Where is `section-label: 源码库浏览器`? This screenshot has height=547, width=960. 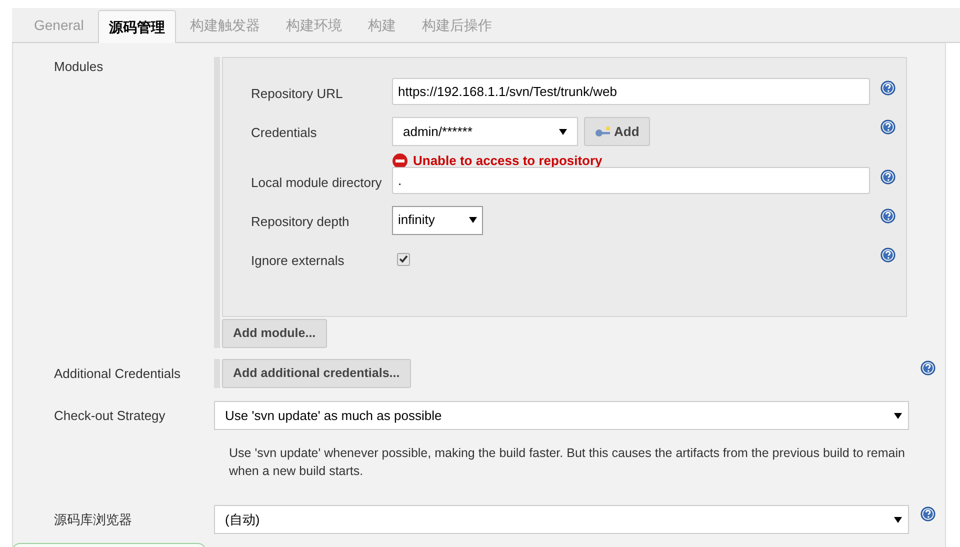 section-label: 源码库浏览器 is located at coordinates (93, 519).